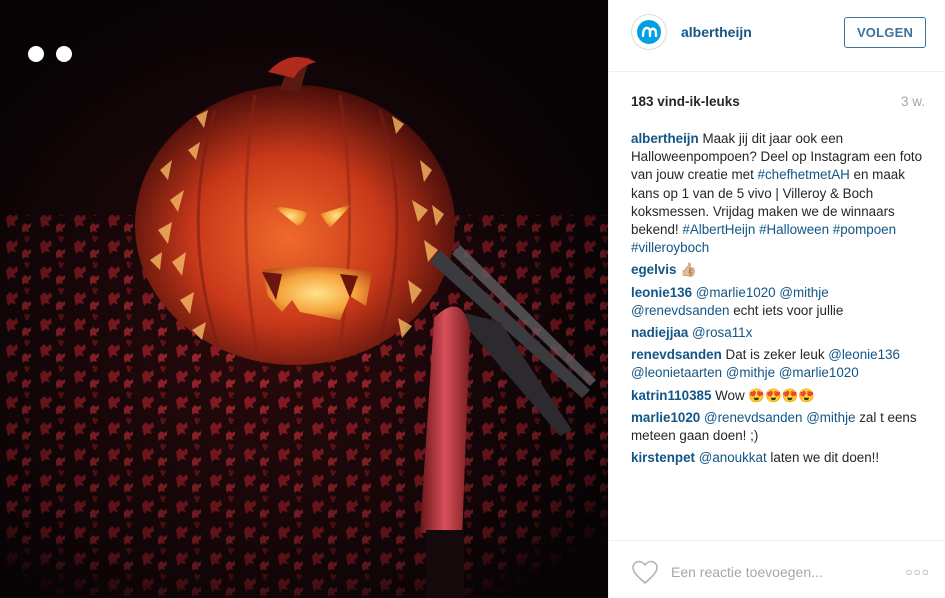 This screenshot has height=598, width=945. What do you see at coordinates (716, 32) in the screenshot?
I see `post-username: albertheijn` at bounding box center [716, 32].